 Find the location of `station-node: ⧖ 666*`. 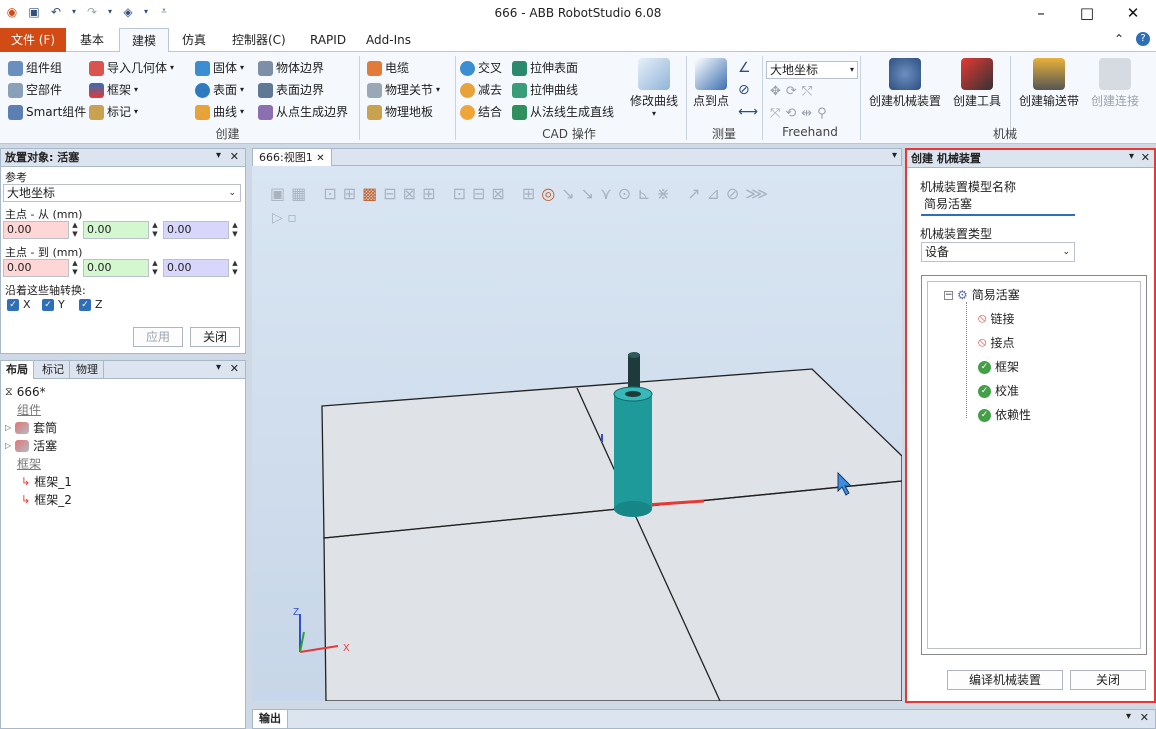

station-node: ⧖ 666* is located at coordinates (25, 392).